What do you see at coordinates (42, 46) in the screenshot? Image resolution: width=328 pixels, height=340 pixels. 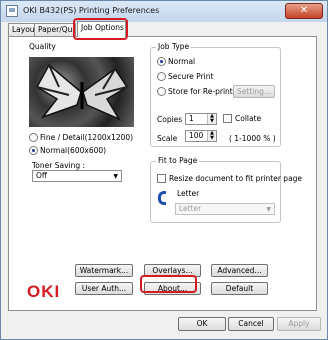 I see `quality-group-label: Quality` at bounding box center [42, 46].